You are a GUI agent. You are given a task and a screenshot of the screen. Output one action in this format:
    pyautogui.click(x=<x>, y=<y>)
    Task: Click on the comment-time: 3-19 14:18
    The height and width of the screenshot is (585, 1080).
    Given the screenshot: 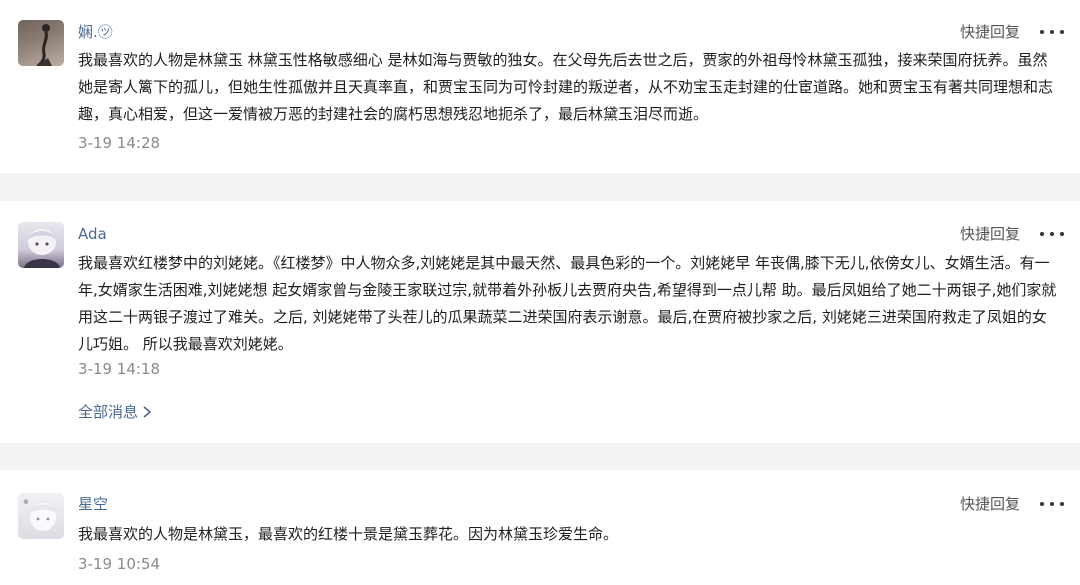 What is the action you would take?
    pyautogui.click(x=119, y=369)
    